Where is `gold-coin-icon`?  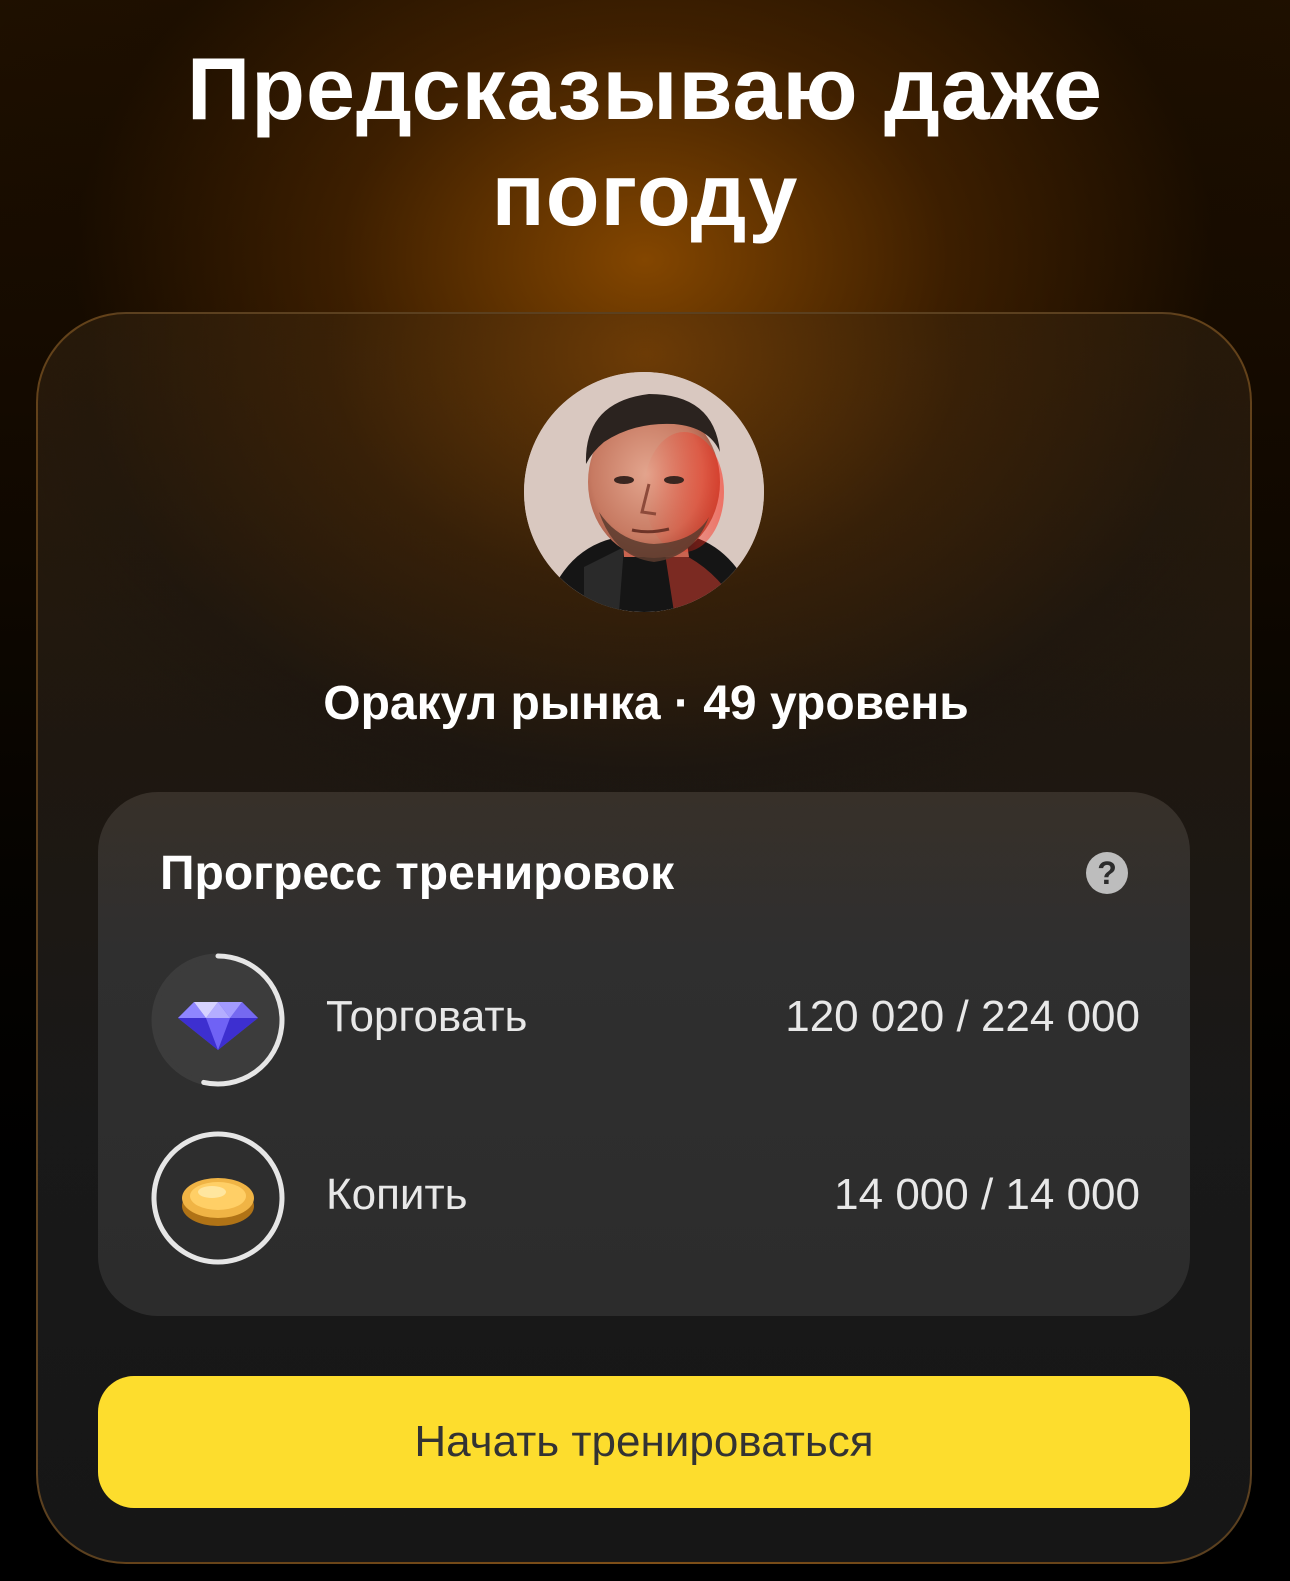 gold-coin-icon is located at coordinates (218, 1202).